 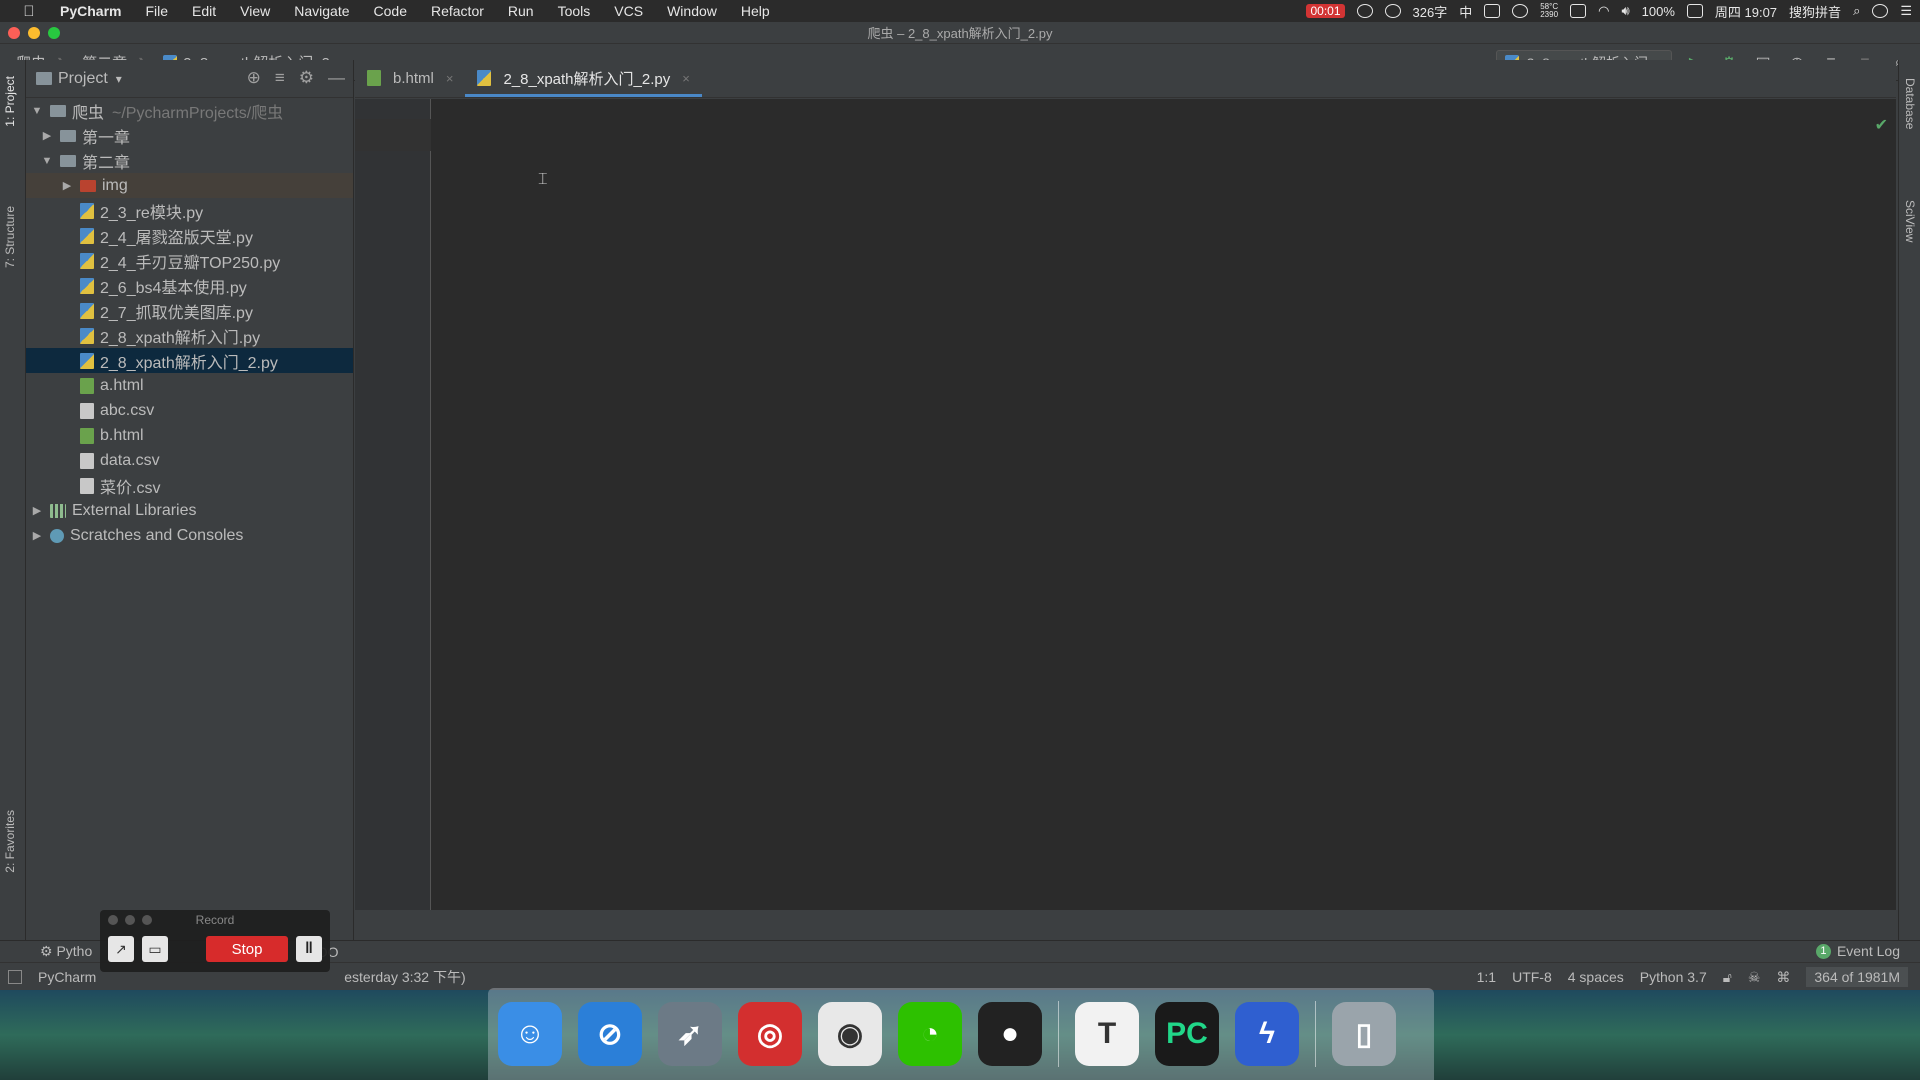 I want to click on menu-window: Window, so click(x=692, y=11).